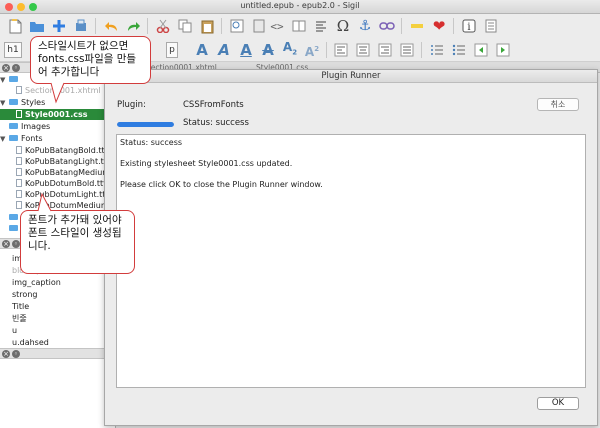 This screenshot has height=428, width=600. Describe the element at coordinates (58, 353) in the screenshot. I see `bottom-panel-header: × ◦` at that location.